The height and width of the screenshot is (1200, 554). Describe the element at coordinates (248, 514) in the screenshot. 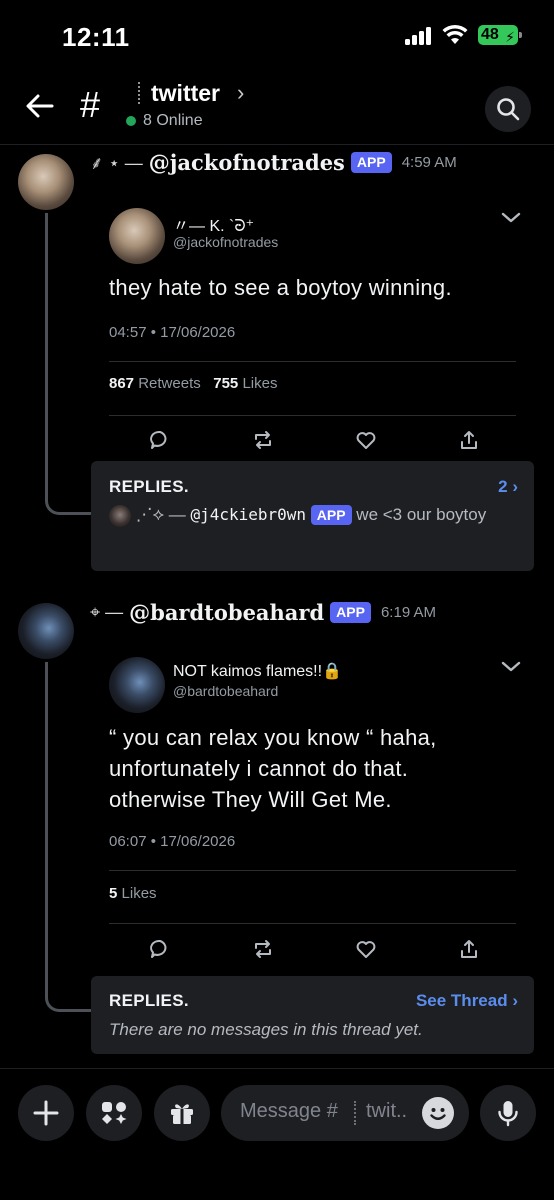

I see `reply-author-name: @j4ckiebr0wn` at that location.